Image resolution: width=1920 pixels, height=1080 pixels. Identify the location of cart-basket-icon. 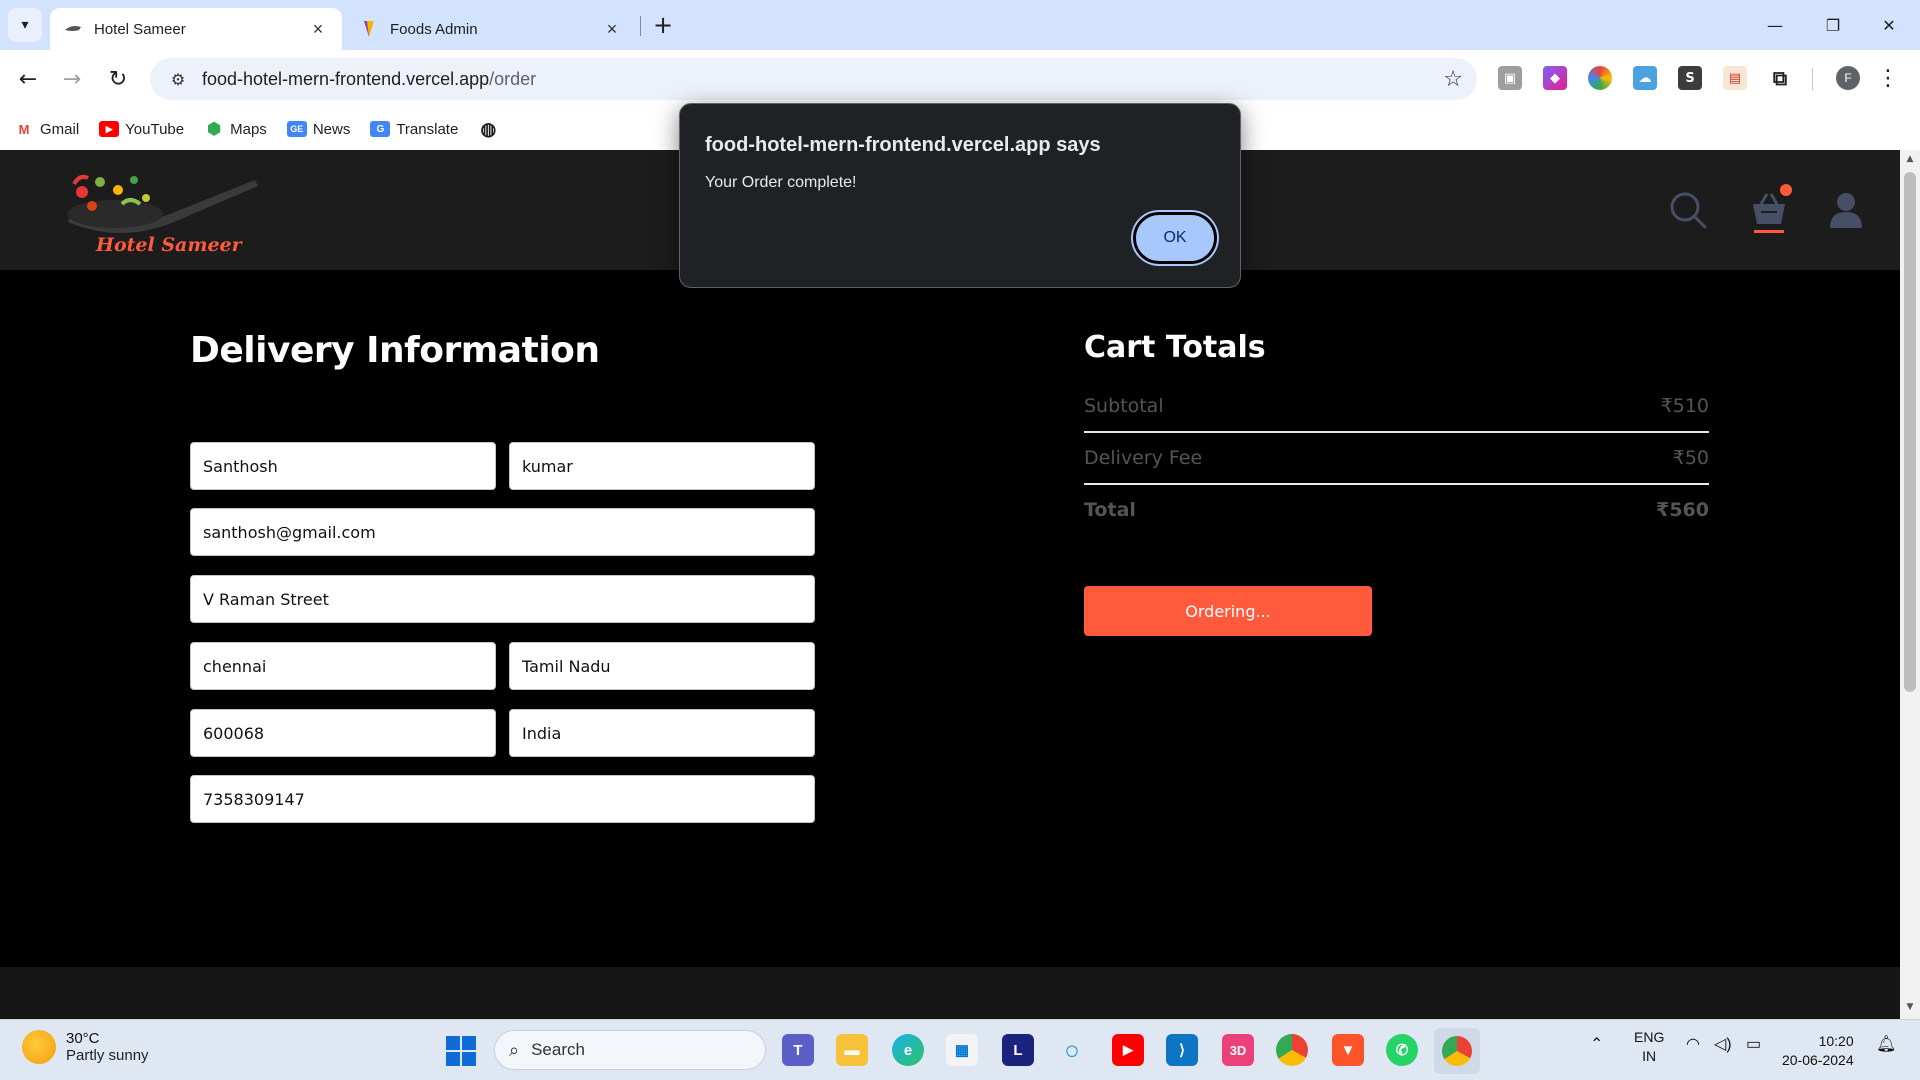
(1769, 210).